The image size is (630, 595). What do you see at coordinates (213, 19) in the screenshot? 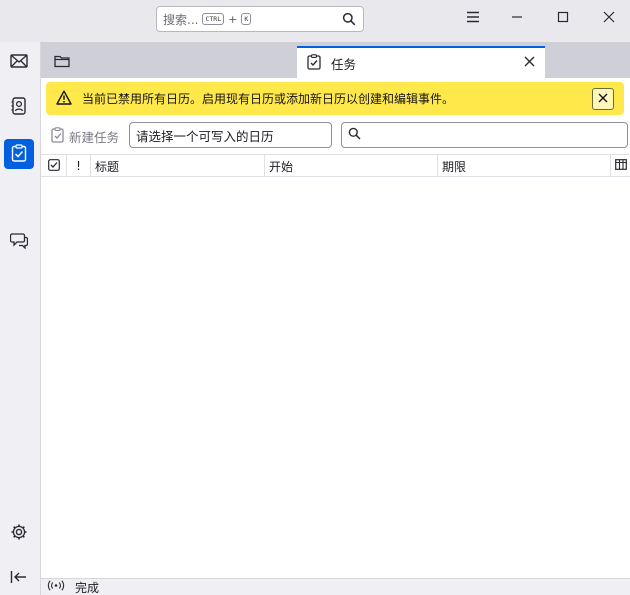
I see `shortcut-ctrl-key: CTRL` at bounding box center [213, 19].